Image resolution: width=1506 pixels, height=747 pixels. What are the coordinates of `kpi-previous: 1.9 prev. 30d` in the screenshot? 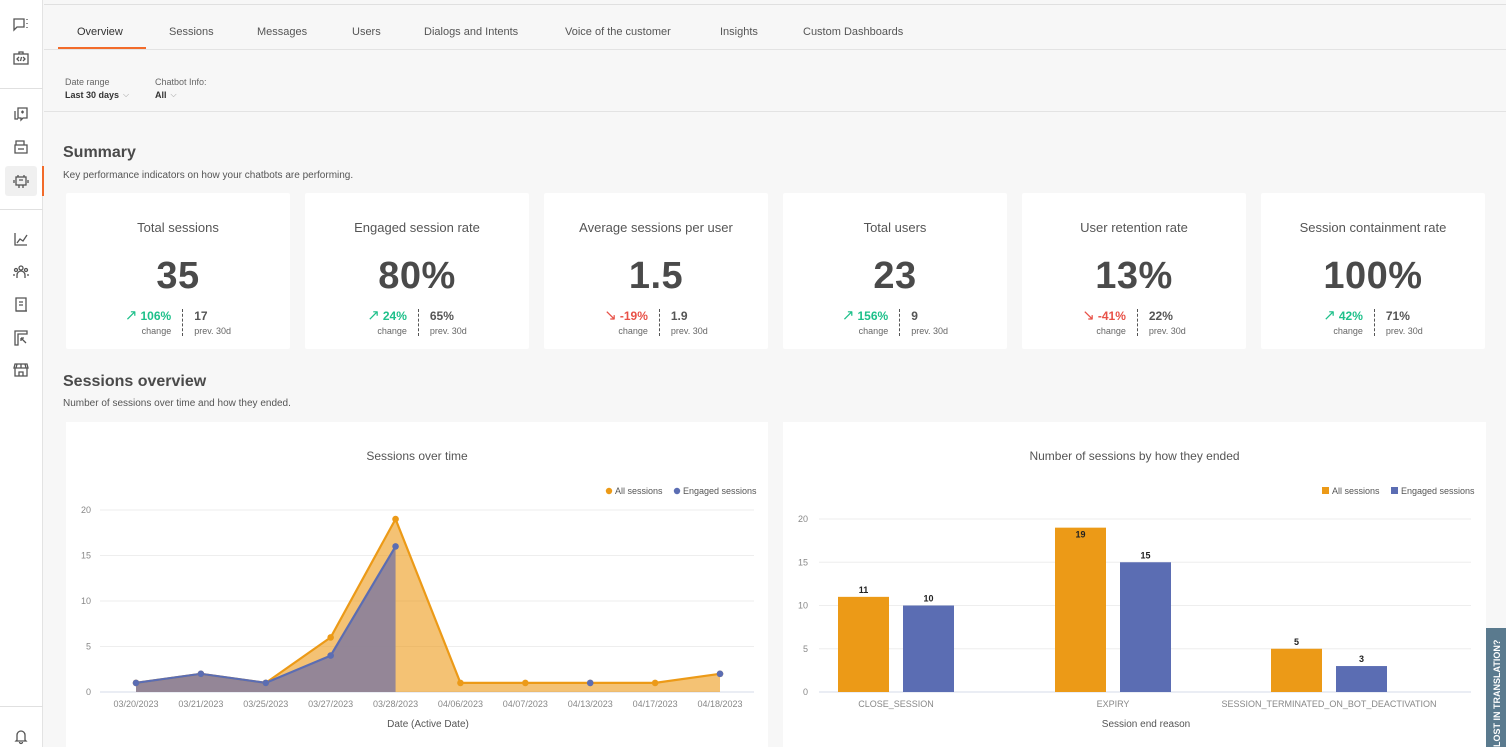 It's located at (684, 322).